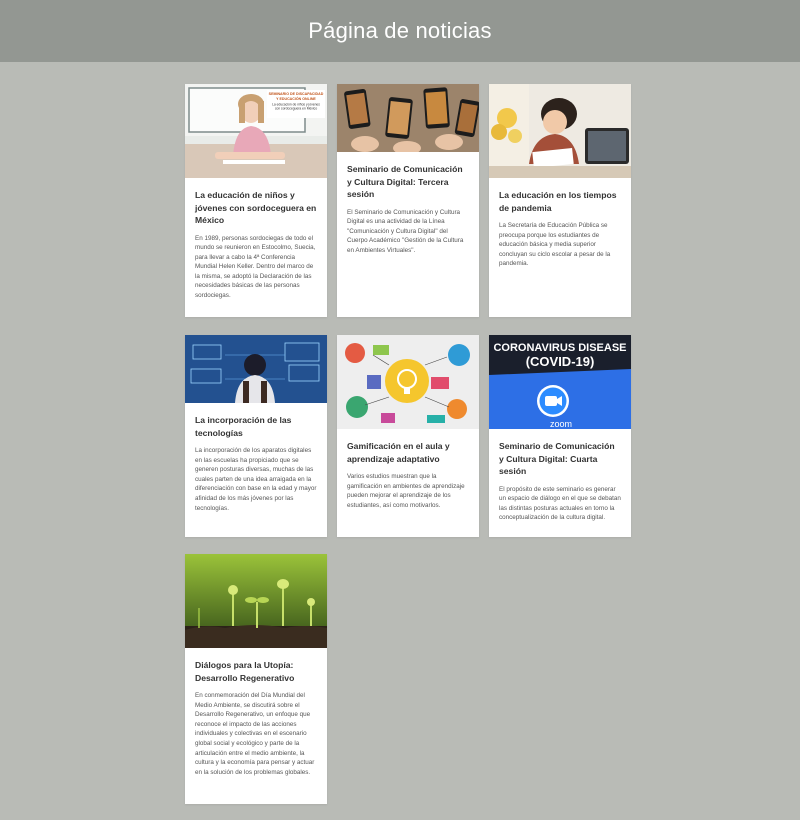 The image size is (800, 820). I want to click on image-caption-line: SEMINARIO DE DISCAPACIDAD, so click(296, 94).